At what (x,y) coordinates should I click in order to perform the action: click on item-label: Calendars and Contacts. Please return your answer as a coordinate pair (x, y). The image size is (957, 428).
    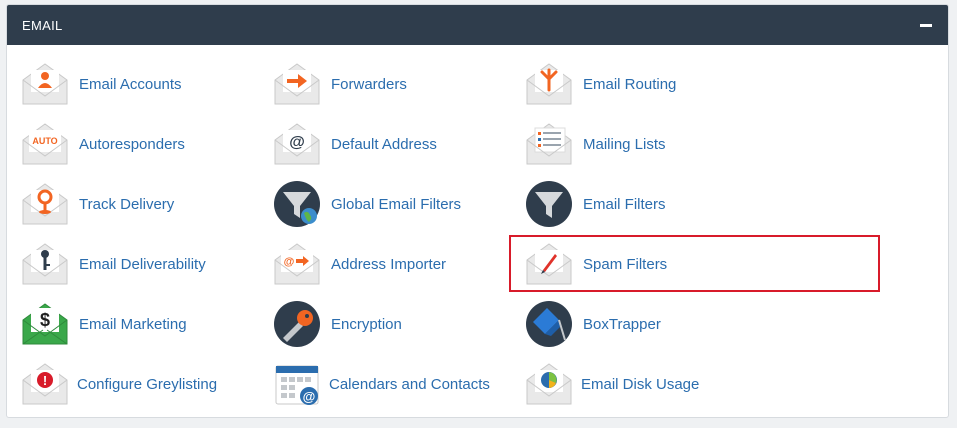
    Looking at the image, I should click on (409, 384).